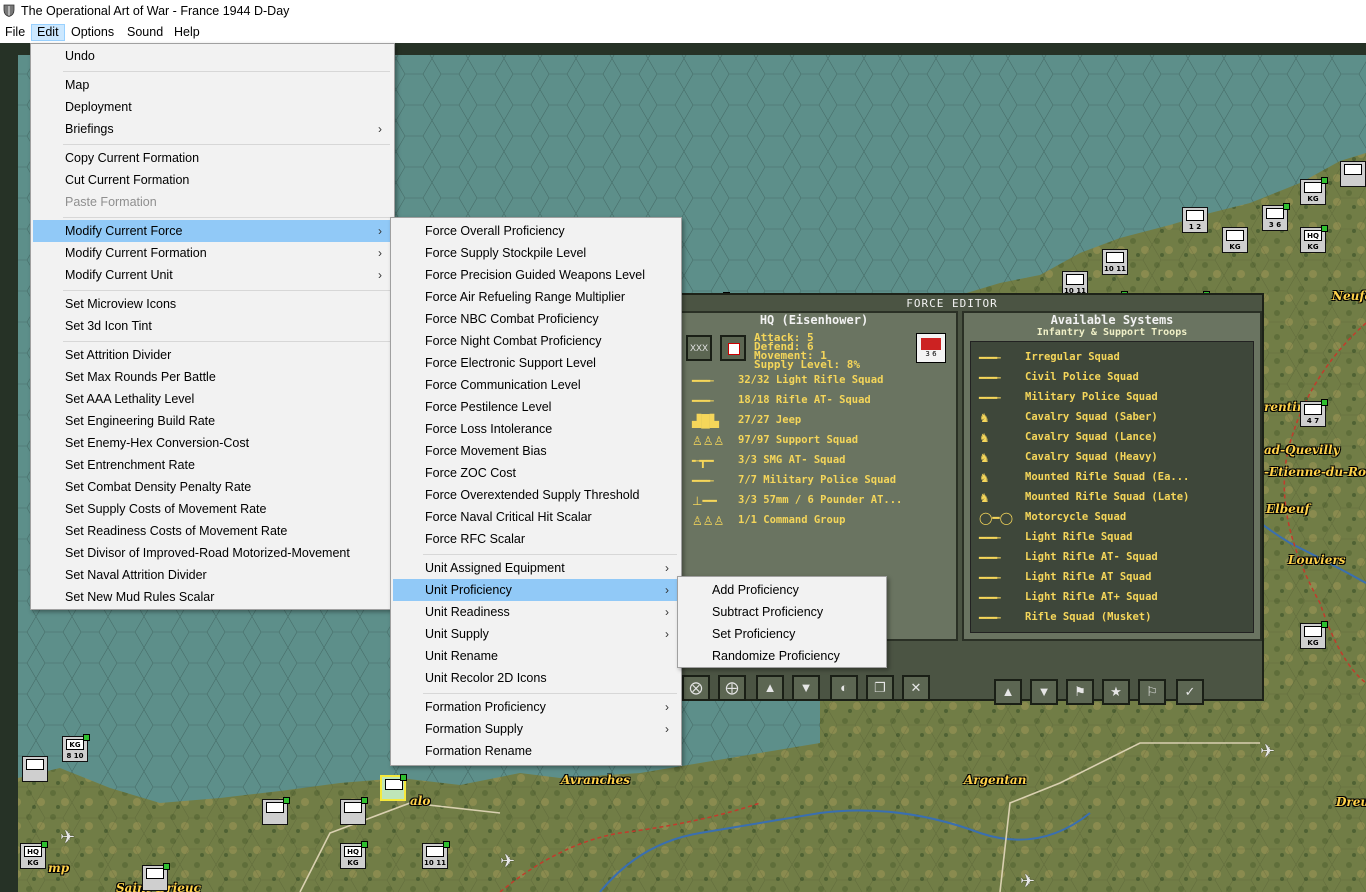  I want to click on move-down-button: ▼, so click(806, 688).